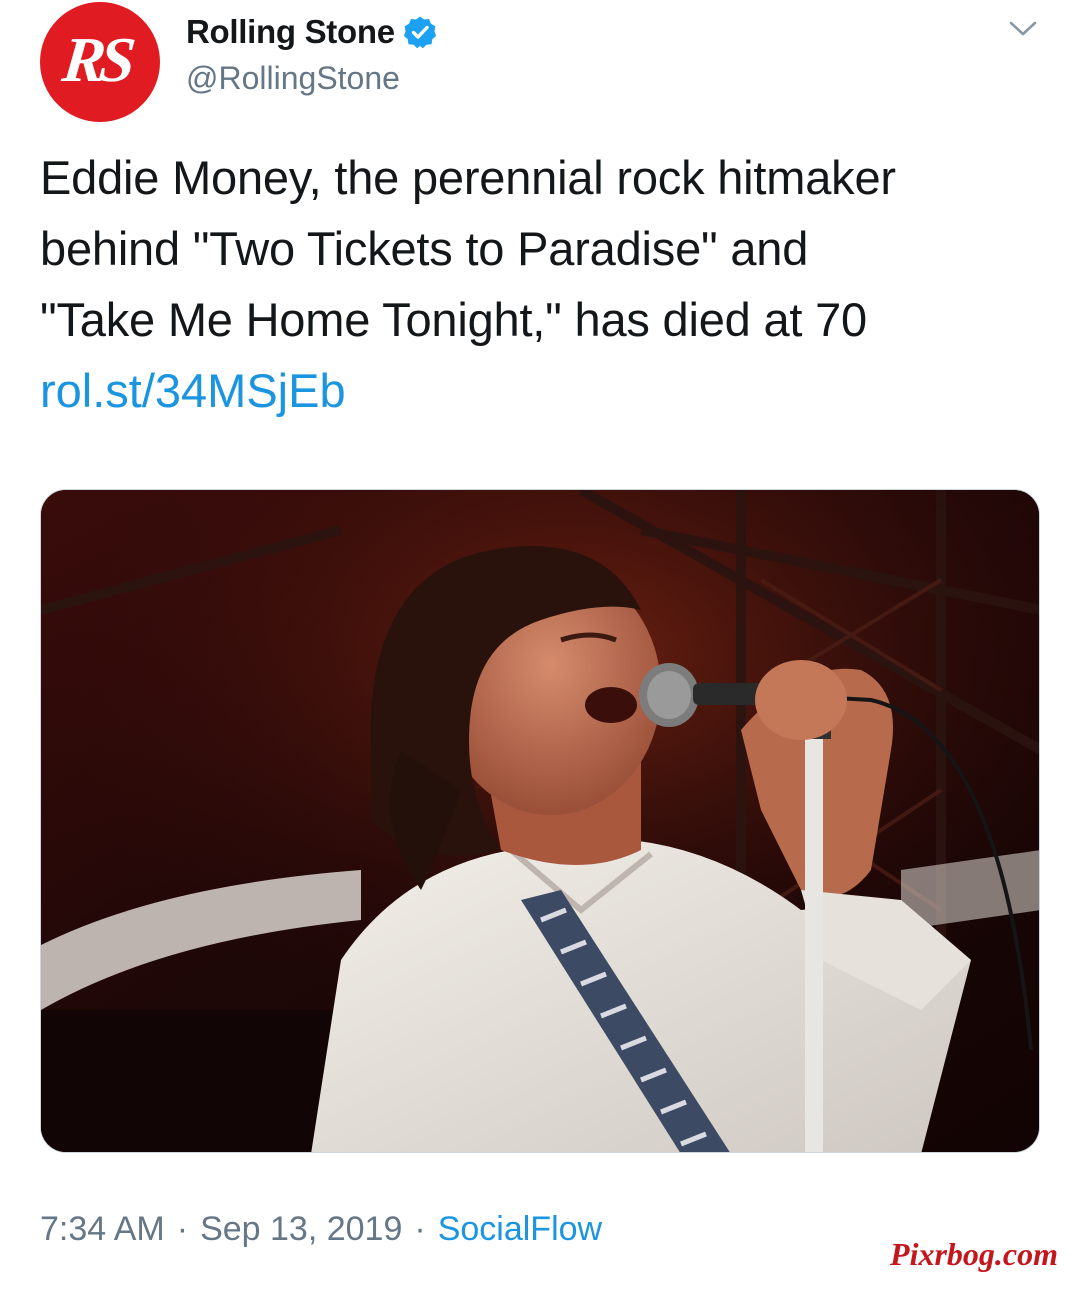  What do you see at coordinates (96, 59) in the screenshot?
I see `avatar-logo: RS` at bounding box center [96, 59].